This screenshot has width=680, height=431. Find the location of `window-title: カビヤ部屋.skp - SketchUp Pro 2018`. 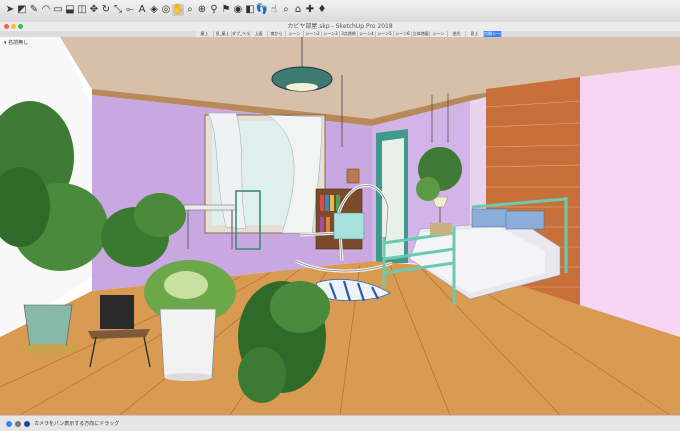

window-title: カビヤ部屋.skp - SketchUp Pro 2018 is located at coordinates (340, 26).